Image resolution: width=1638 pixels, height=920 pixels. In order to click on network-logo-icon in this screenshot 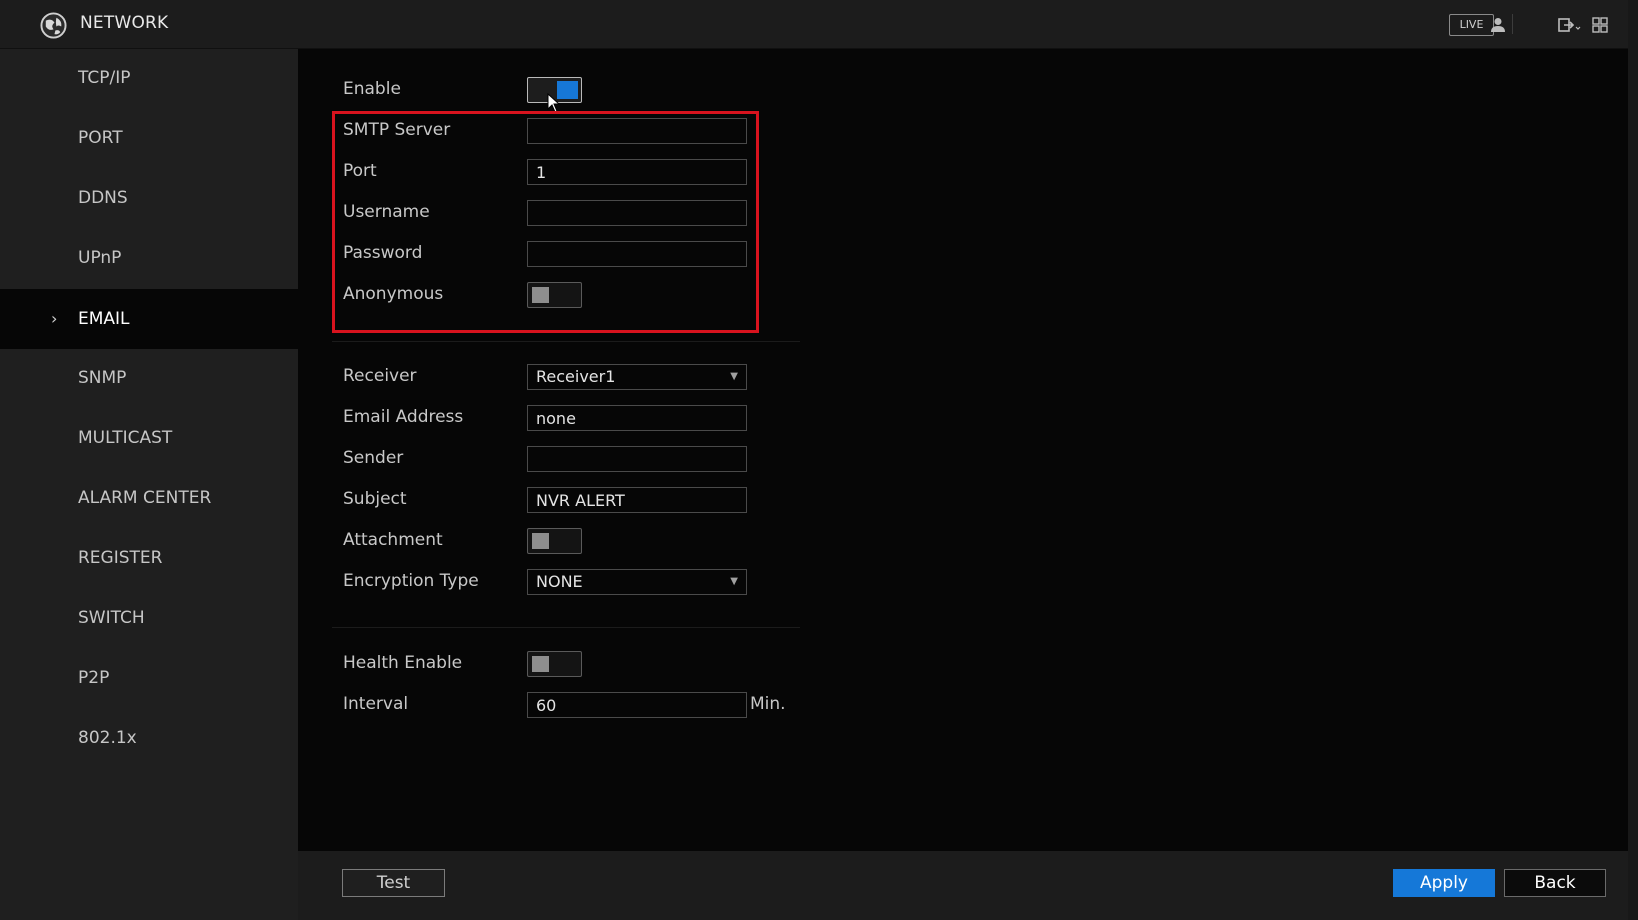, I will do `click(53, 25)`.